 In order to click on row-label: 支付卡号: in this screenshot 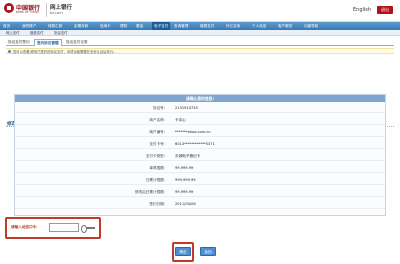, I will do `click(157, 144)`.